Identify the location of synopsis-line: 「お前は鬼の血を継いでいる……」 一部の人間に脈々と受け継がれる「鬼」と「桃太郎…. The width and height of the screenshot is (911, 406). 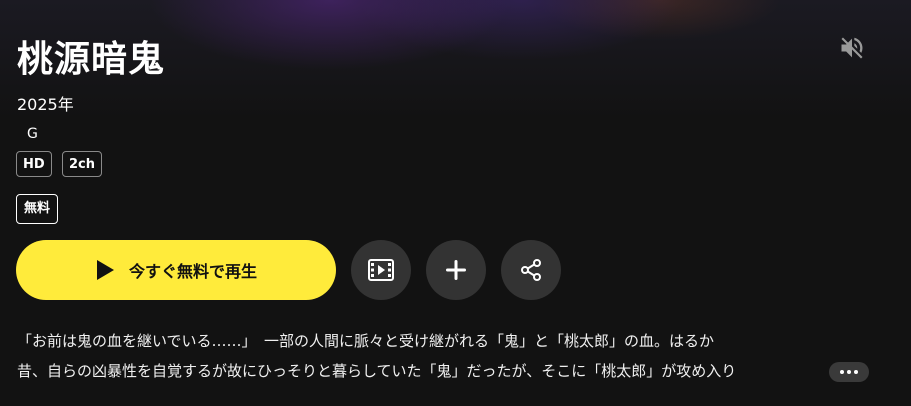
(366, 341).